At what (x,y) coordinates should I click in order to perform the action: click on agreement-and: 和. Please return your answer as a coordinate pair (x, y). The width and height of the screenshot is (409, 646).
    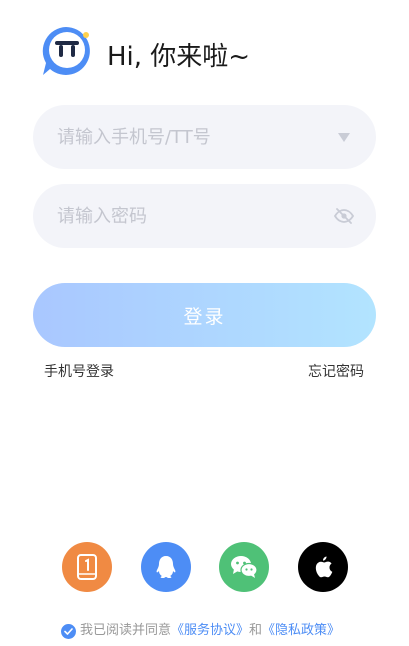
    Looking at the image, I should click on (256, 630).